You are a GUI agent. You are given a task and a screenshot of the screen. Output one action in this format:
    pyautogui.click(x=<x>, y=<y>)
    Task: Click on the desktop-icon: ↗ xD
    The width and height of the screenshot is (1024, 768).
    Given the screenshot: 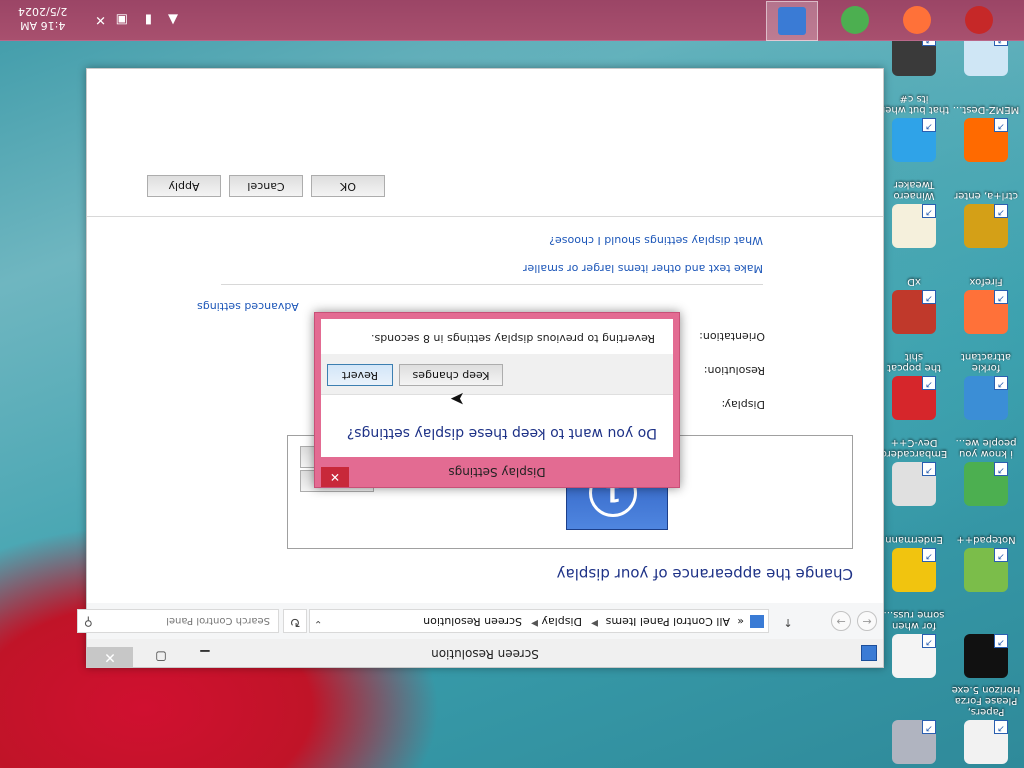 What is the action you would take?
    pyautogui.click(x=914, y=305)
    